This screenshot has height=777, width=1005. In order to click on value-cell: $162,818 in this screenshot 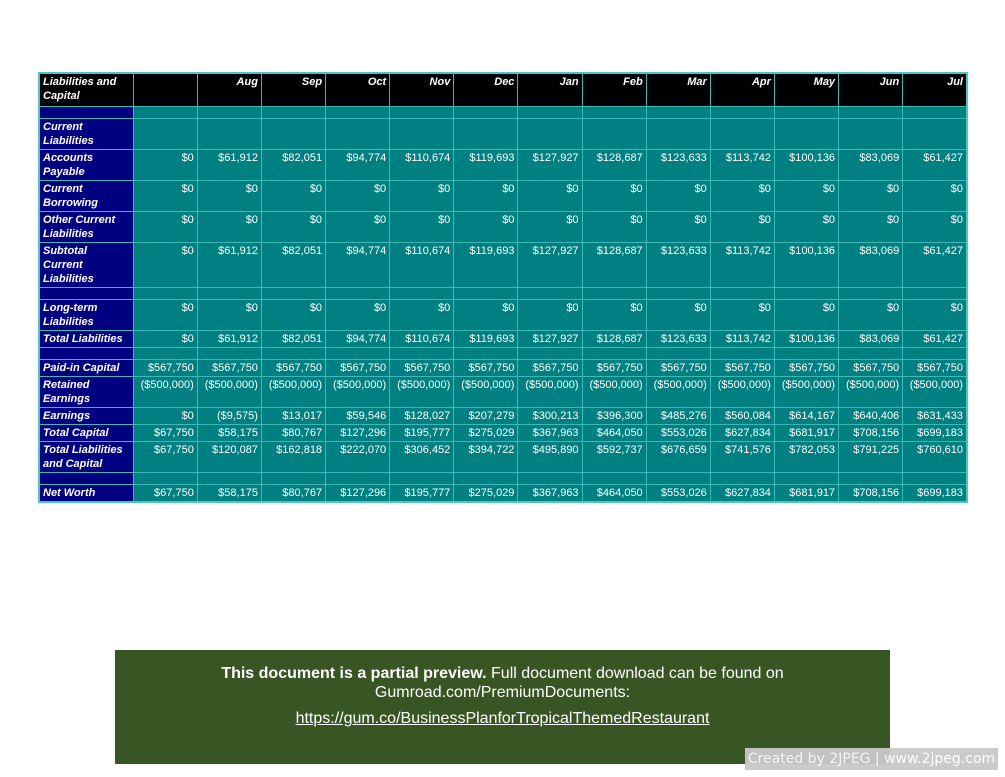, I will do `click(293, 457)`.